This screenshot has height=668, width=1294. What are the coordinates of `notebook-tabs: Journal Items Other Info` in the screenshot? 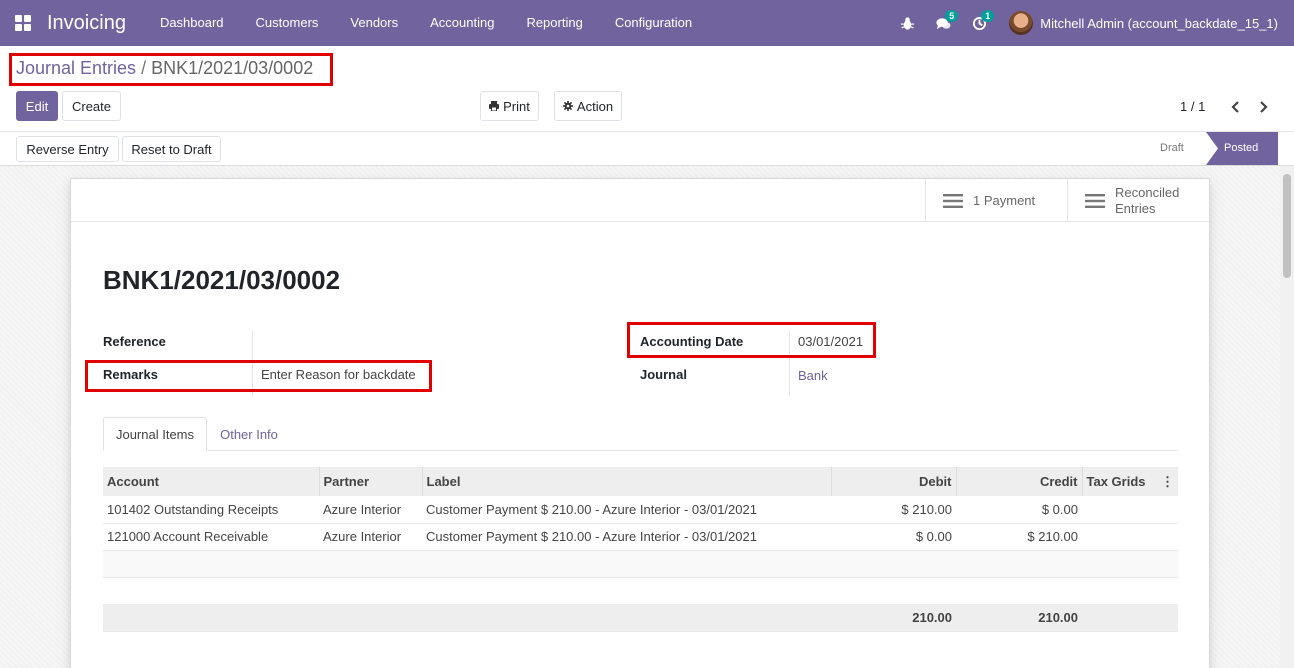 It's located at (640, 434).